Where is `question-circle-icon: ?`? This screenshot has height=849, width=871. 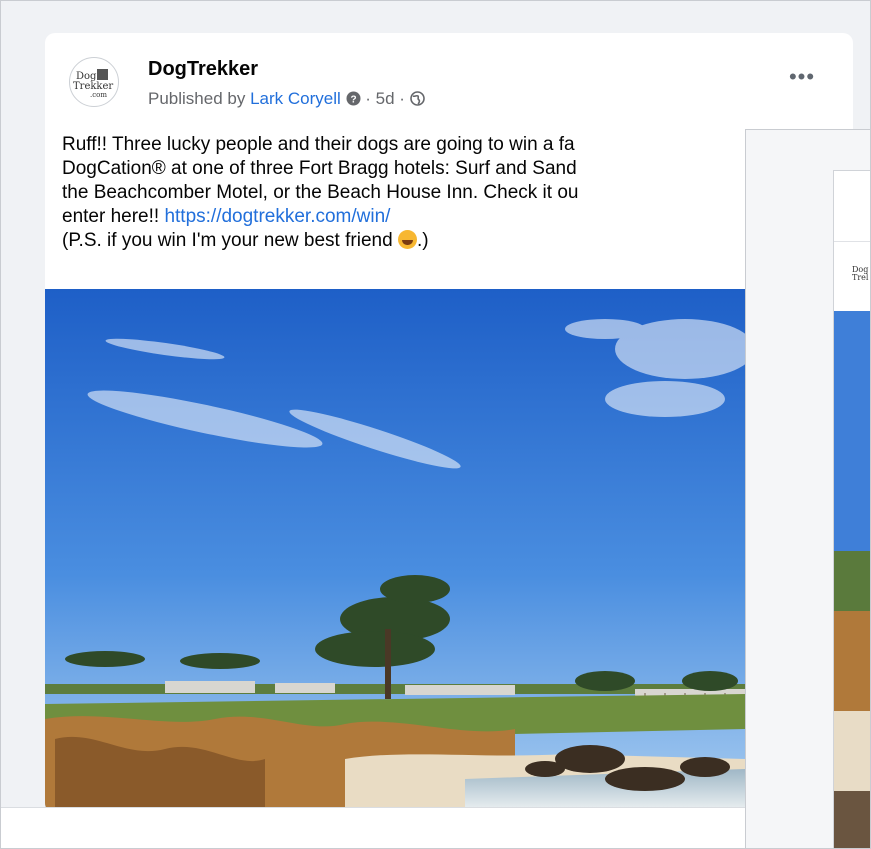
question-circle-icon: ? is located at coordinates (353, 101).